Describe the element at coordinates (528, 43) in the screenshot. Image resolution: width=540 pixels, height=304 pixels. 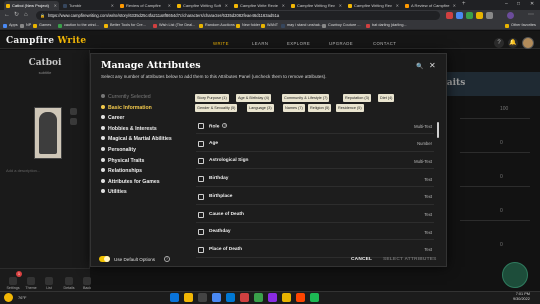
I see `user-avatar` at that location.